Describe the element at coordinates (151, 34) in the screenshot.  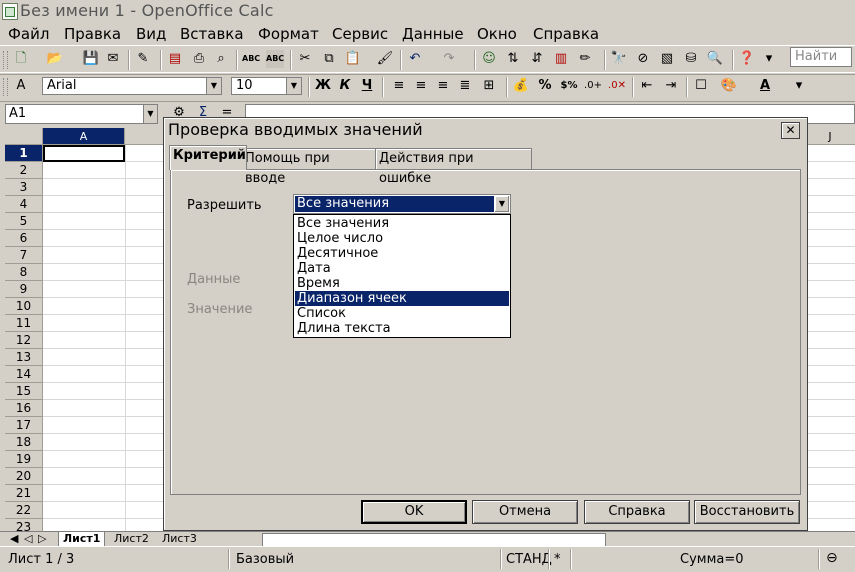
I see `menu-view: Вид` at that location.